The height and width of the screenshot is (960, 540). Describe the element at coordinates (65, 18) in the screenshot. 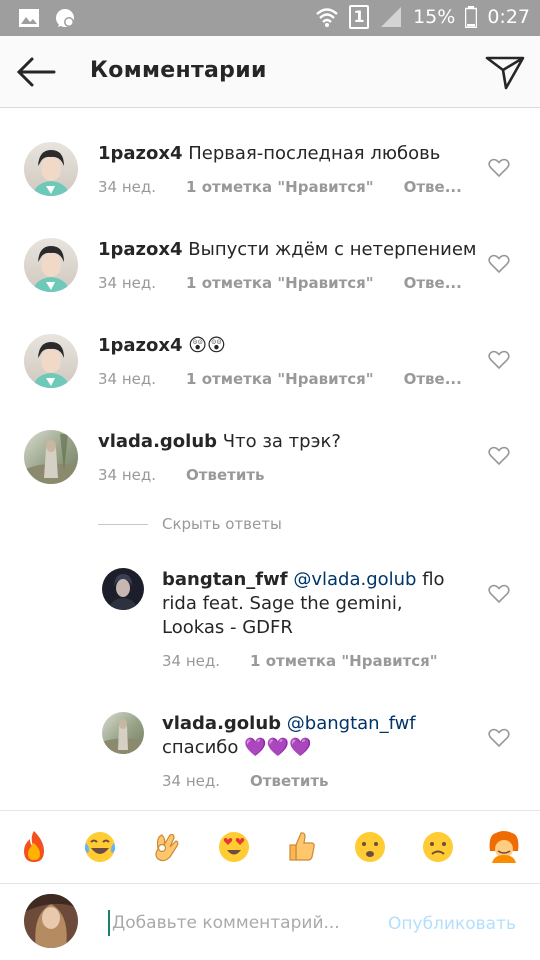

I see `whatsapp-icon` at that location.